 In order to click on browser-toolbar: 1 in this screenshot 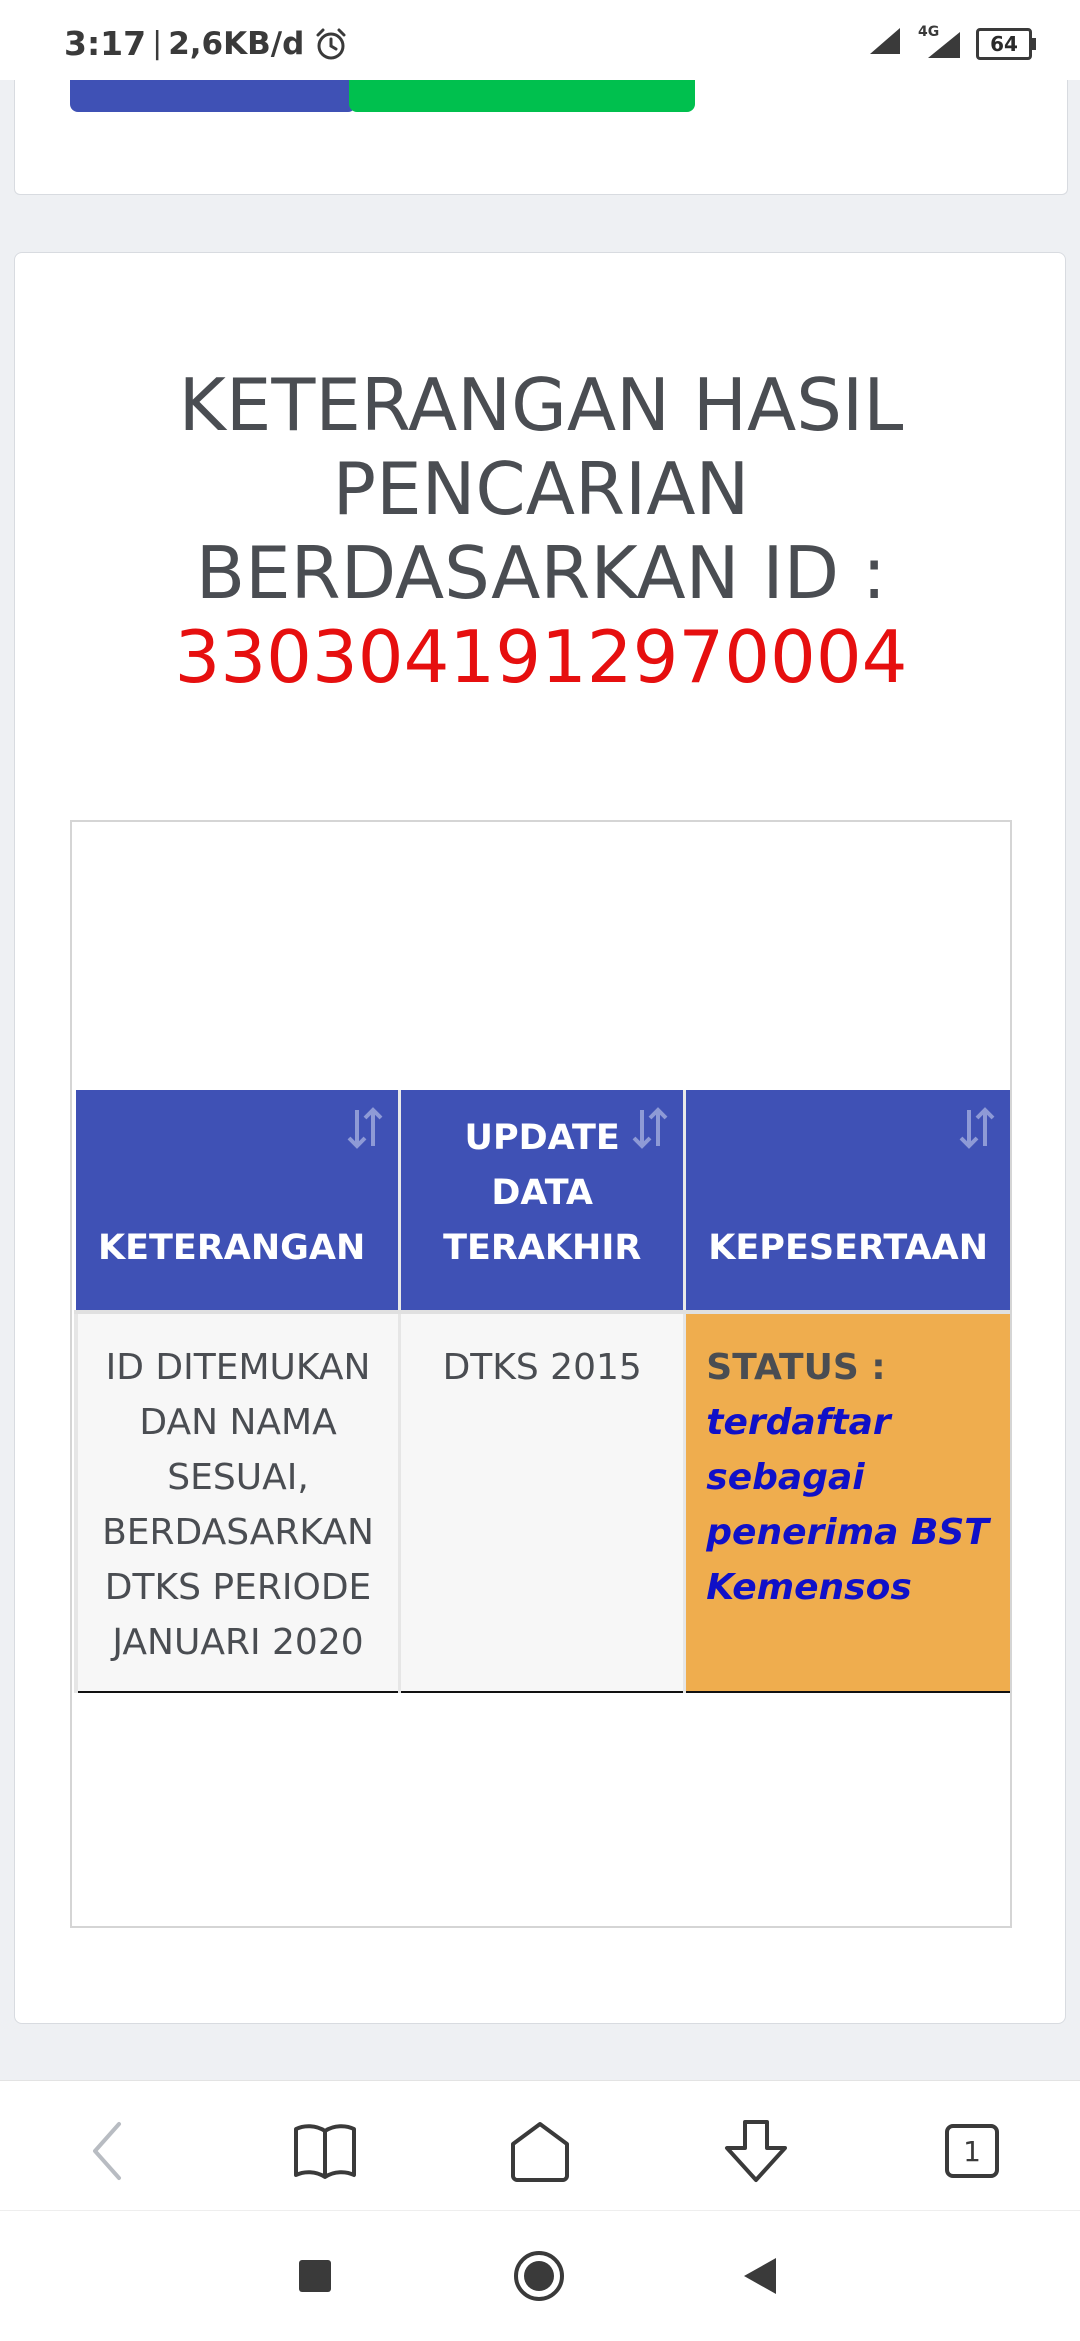, I will do `click(540, 2145)`.